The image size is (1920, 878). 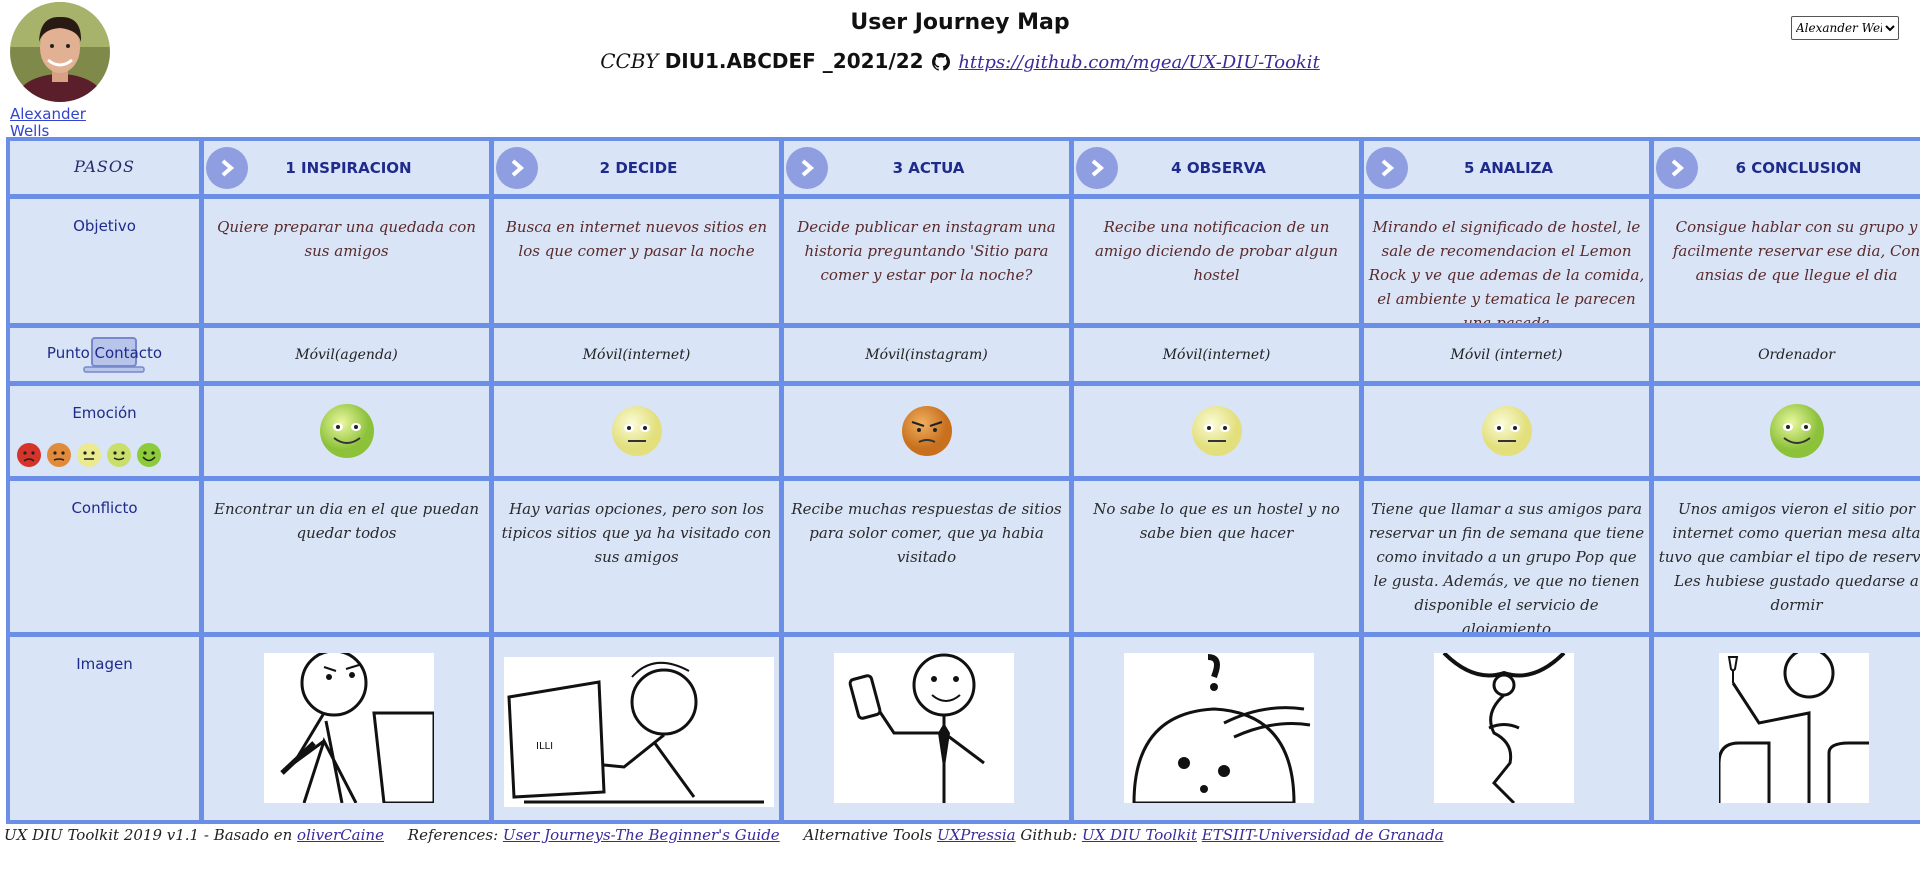 I want to click on objetivo-label: Objetivo, so click(x=104, y=226).